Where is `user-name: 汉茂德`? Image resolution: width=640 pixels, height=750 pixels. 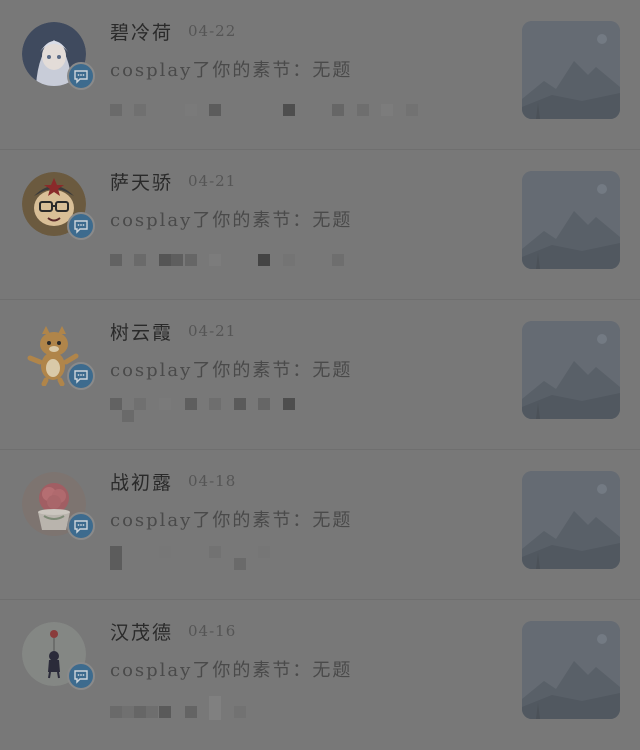 user-name: 汉茂德 is located at coordinates (141, 631).